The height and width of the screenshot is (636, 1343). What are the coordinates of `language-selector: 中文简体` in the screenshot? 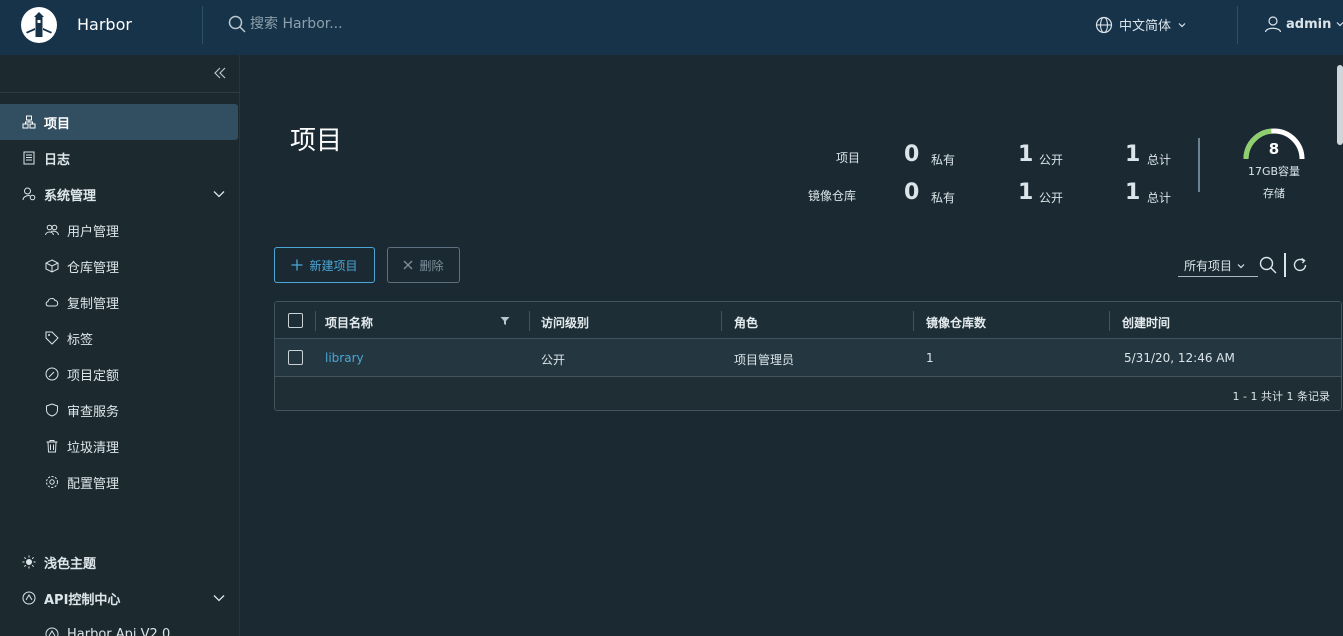 It's located at (1141, 24).